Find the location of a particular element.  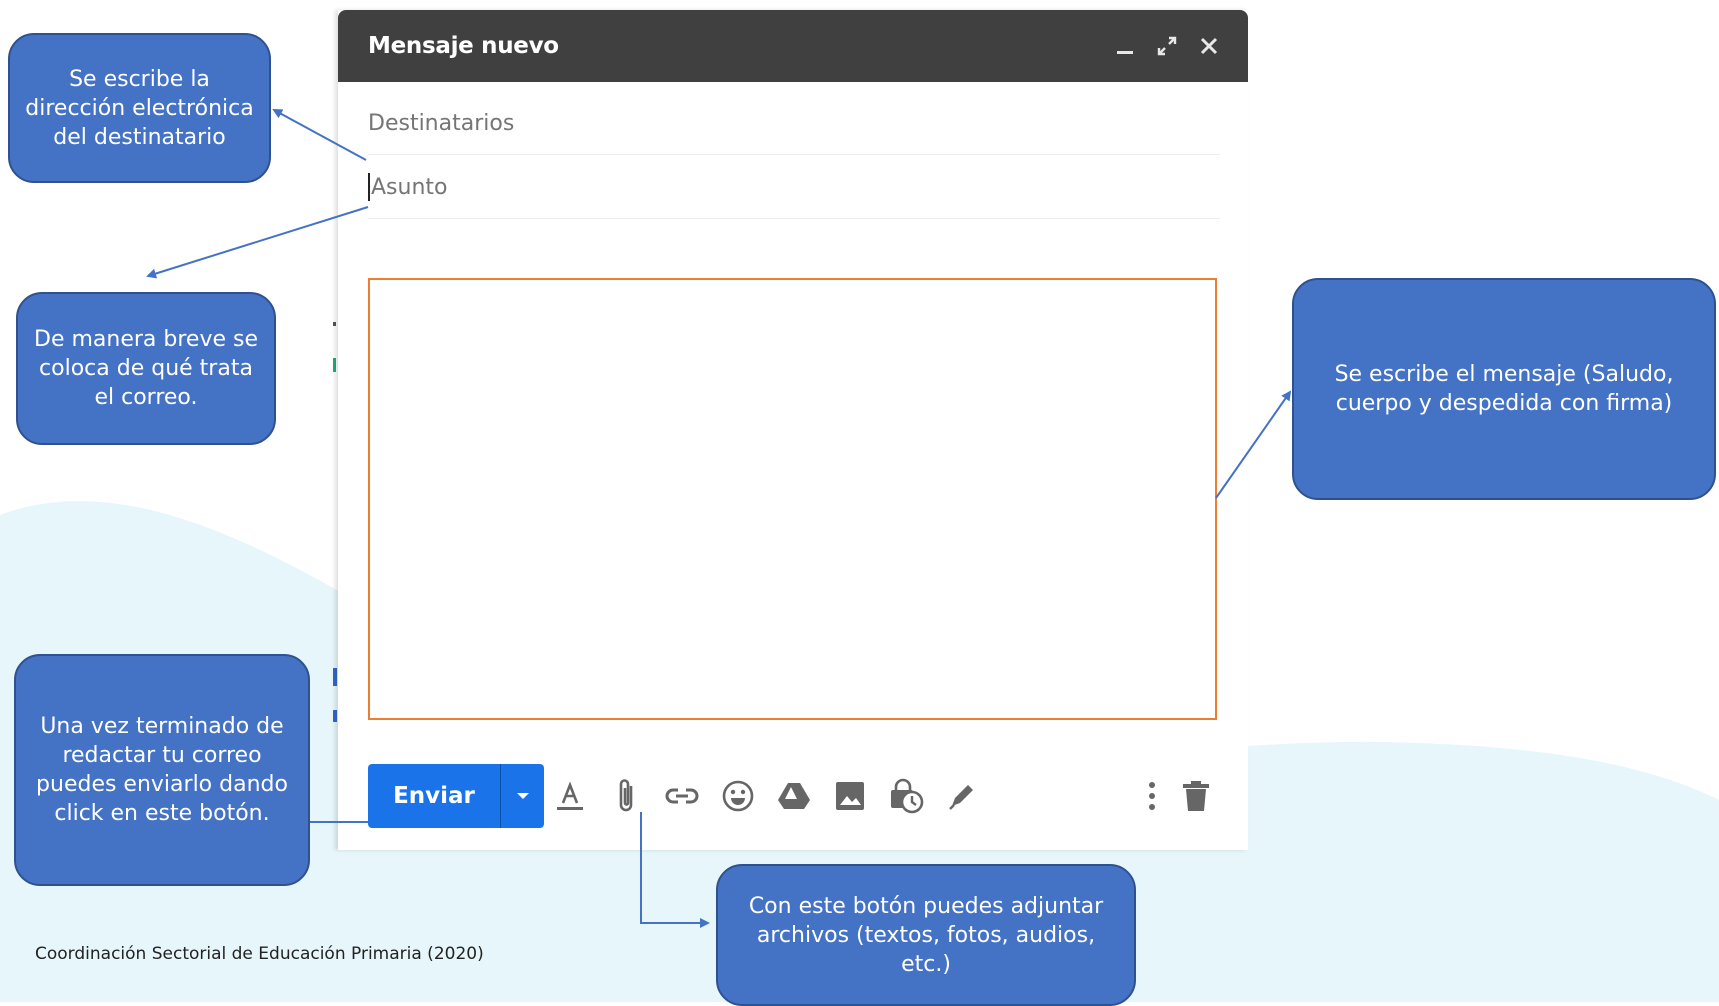

signature-pen-icon is located at coordinates (962, 796).